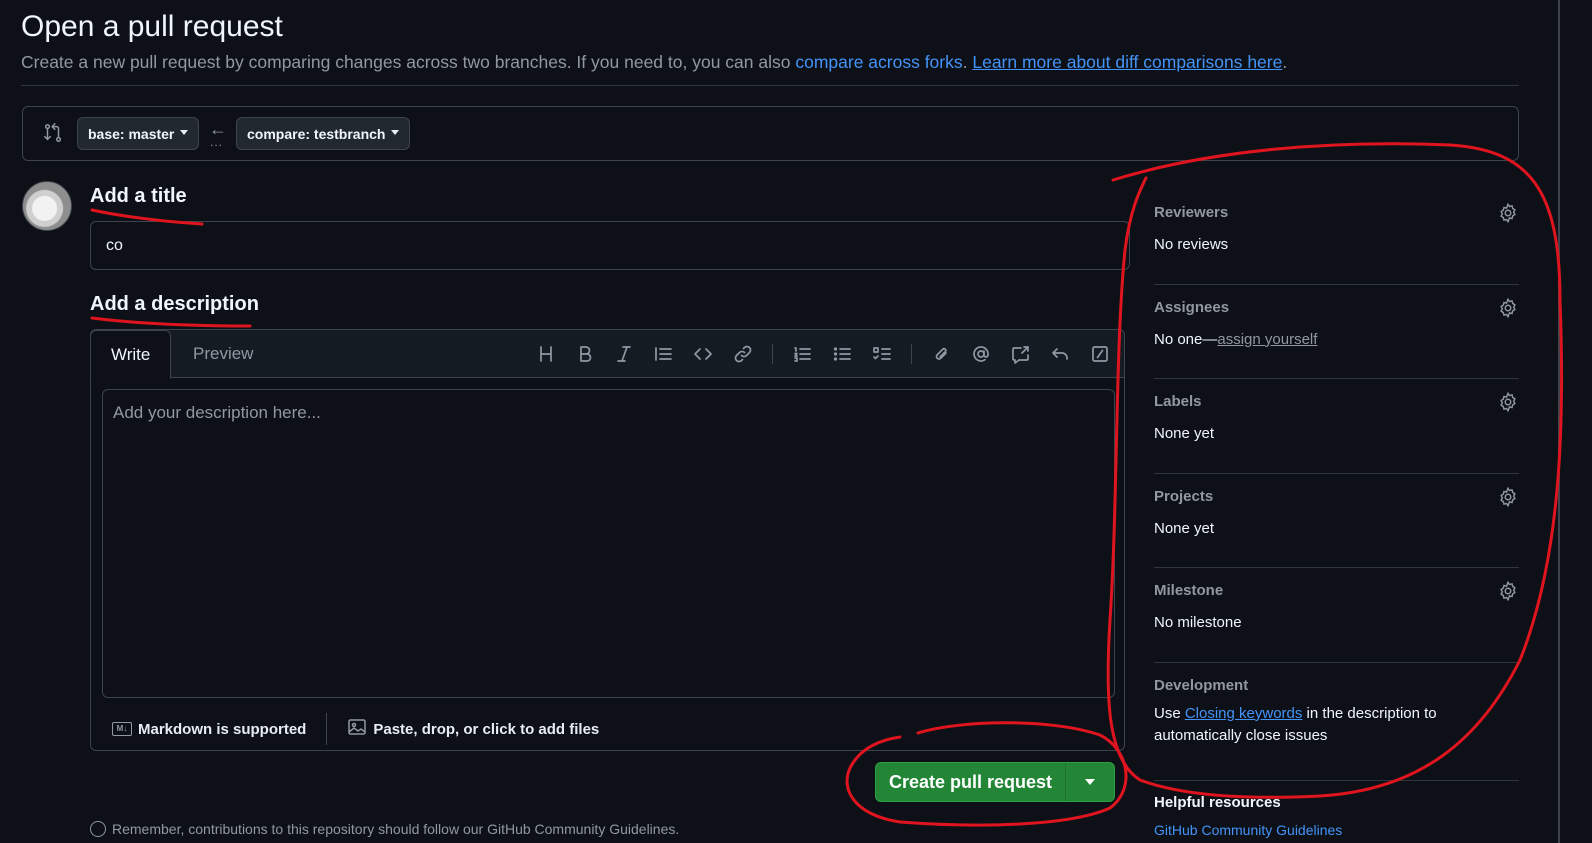 The image size is (1592, 843). I want to click on compare-branch-label: compare: testbranch, so click(316, 133).